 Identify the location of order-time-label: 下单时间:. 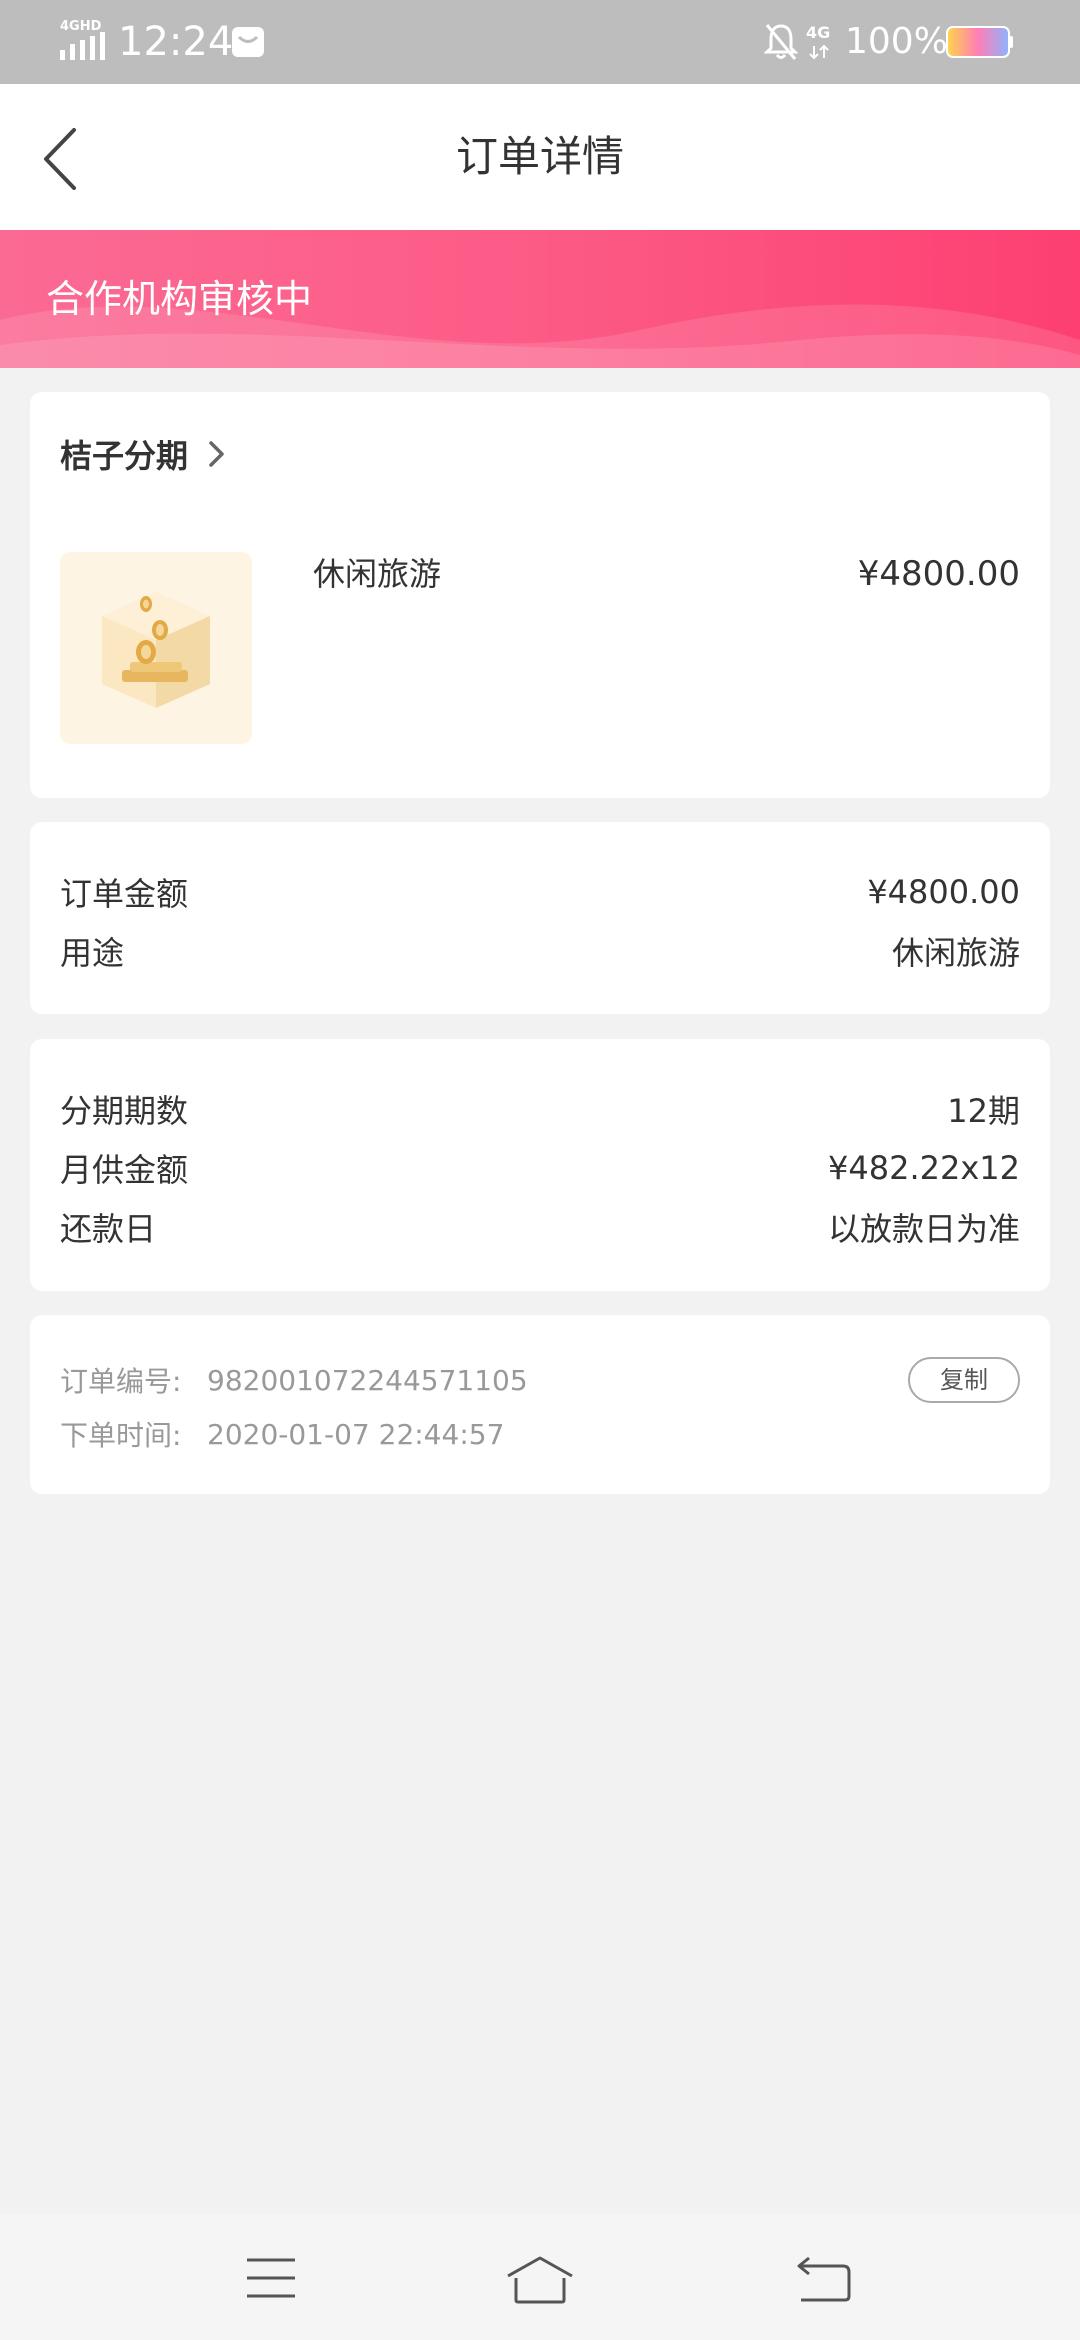
(121, 1435).